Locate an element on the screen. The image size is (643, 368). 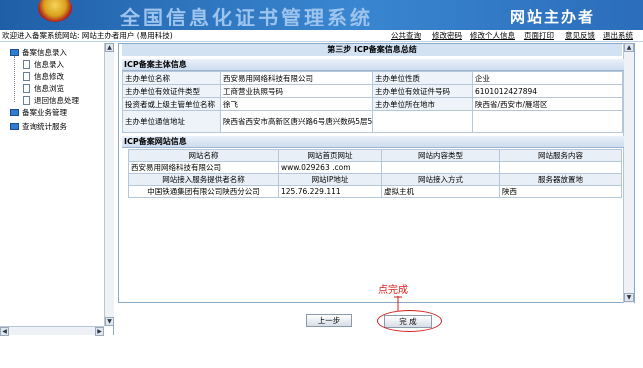
prev-step-button: 上一步 is located at coordinates (329, 320).